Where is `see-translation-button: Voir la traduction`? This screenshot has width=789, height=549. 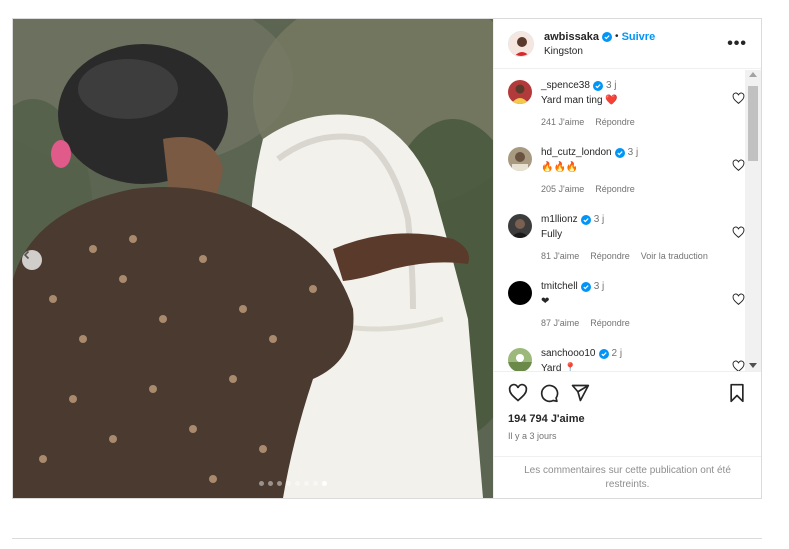 see-translation-button: Voir la traduction is located at coordinates (674, 256).